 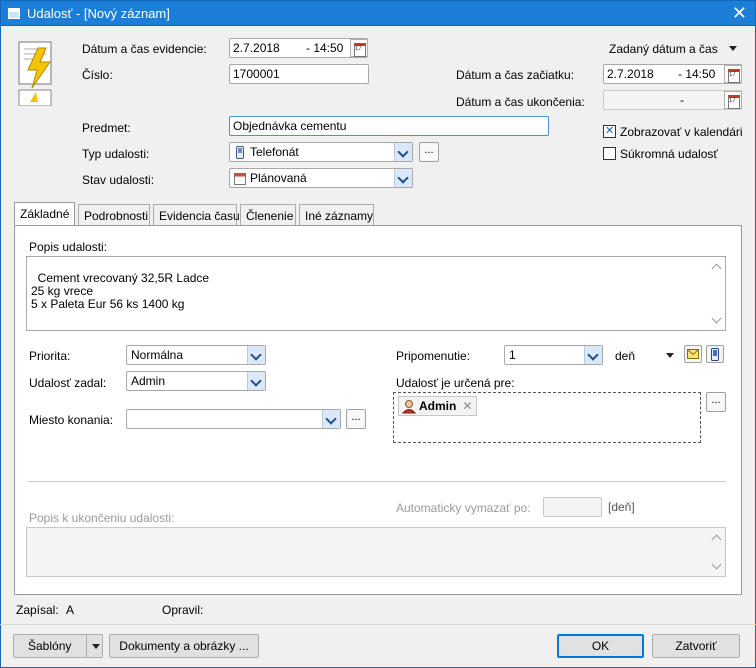 I want to click on priorita-select: Normálna, so click(x=196, y=355).